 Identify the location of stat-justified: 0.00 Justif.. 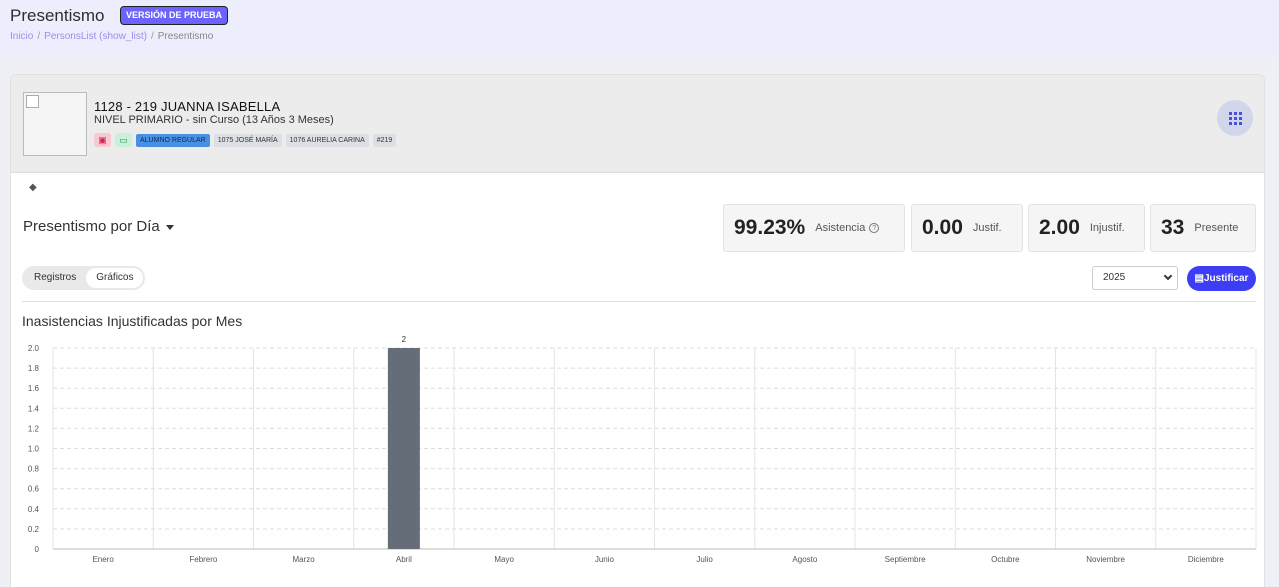
(967, 228).